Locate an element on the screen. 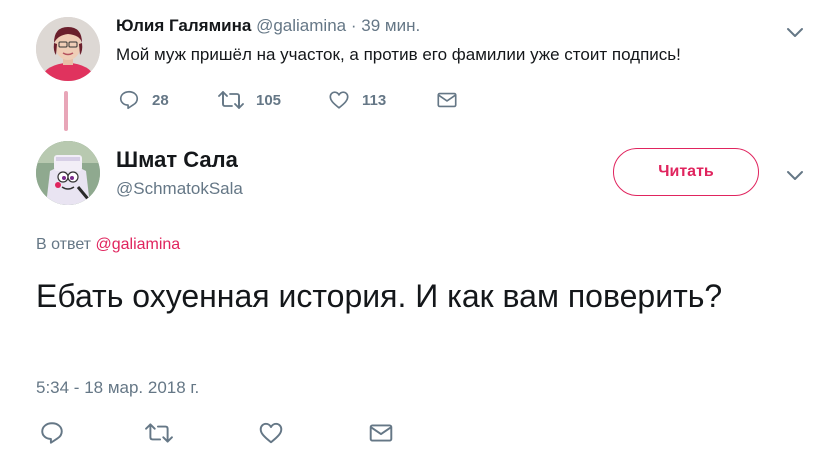 The height and width of the screenshot is (476, 823). parent-dm-action is located at coordinates (447, 100).